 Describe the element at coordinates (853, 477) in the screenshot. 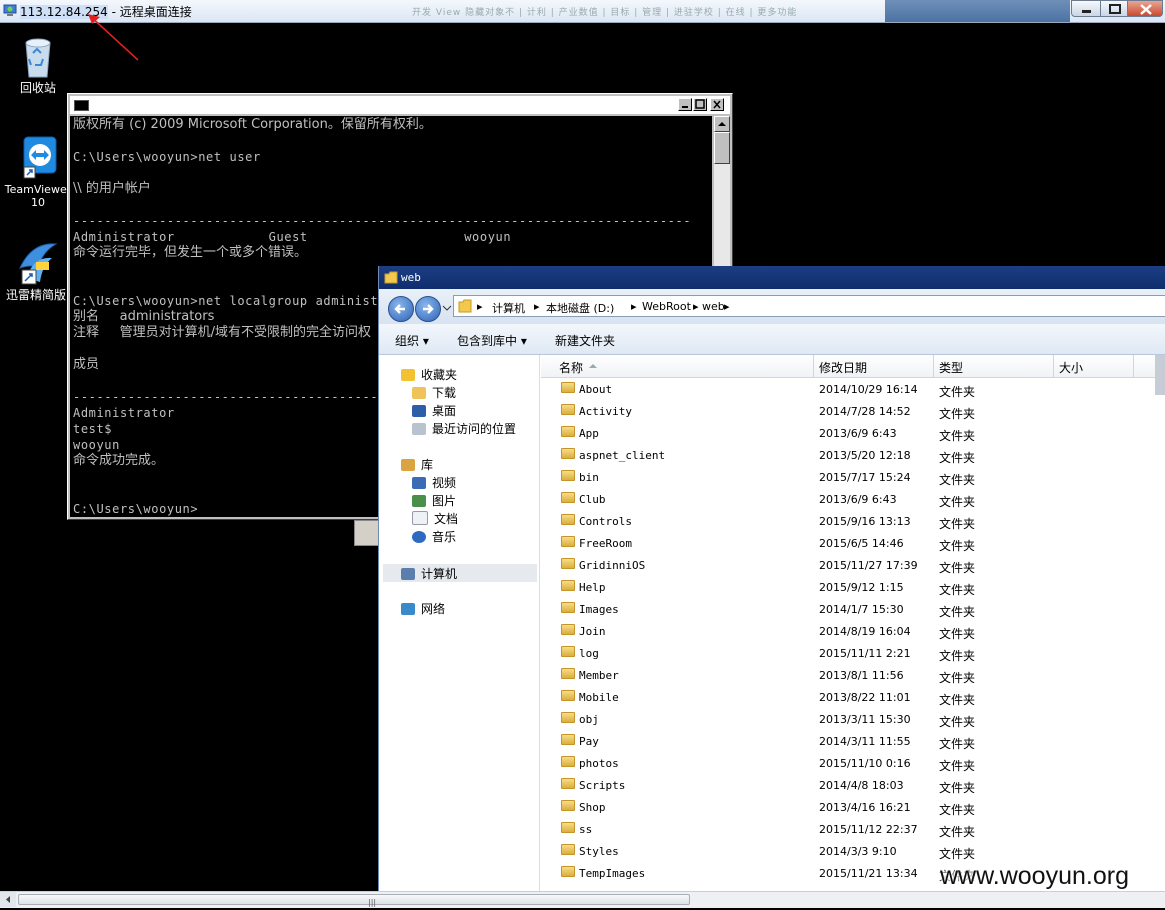

I see `file-row: bin 2015/7/17 15:24 文件夹` at that location.